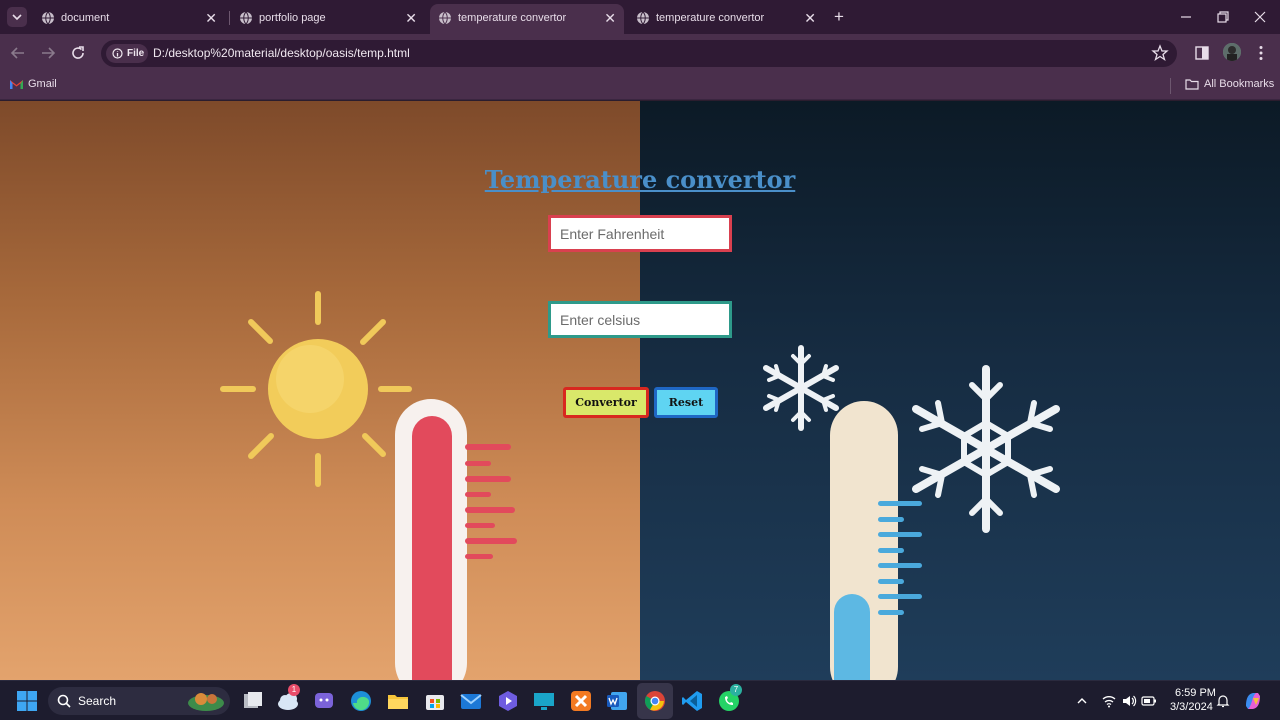 The height and width of the screenshot is (720, 1280). What do you see at coordinates (206, 702) in the screenshot?
I see `search-highlight-icon` at bounding box center [206, 702].